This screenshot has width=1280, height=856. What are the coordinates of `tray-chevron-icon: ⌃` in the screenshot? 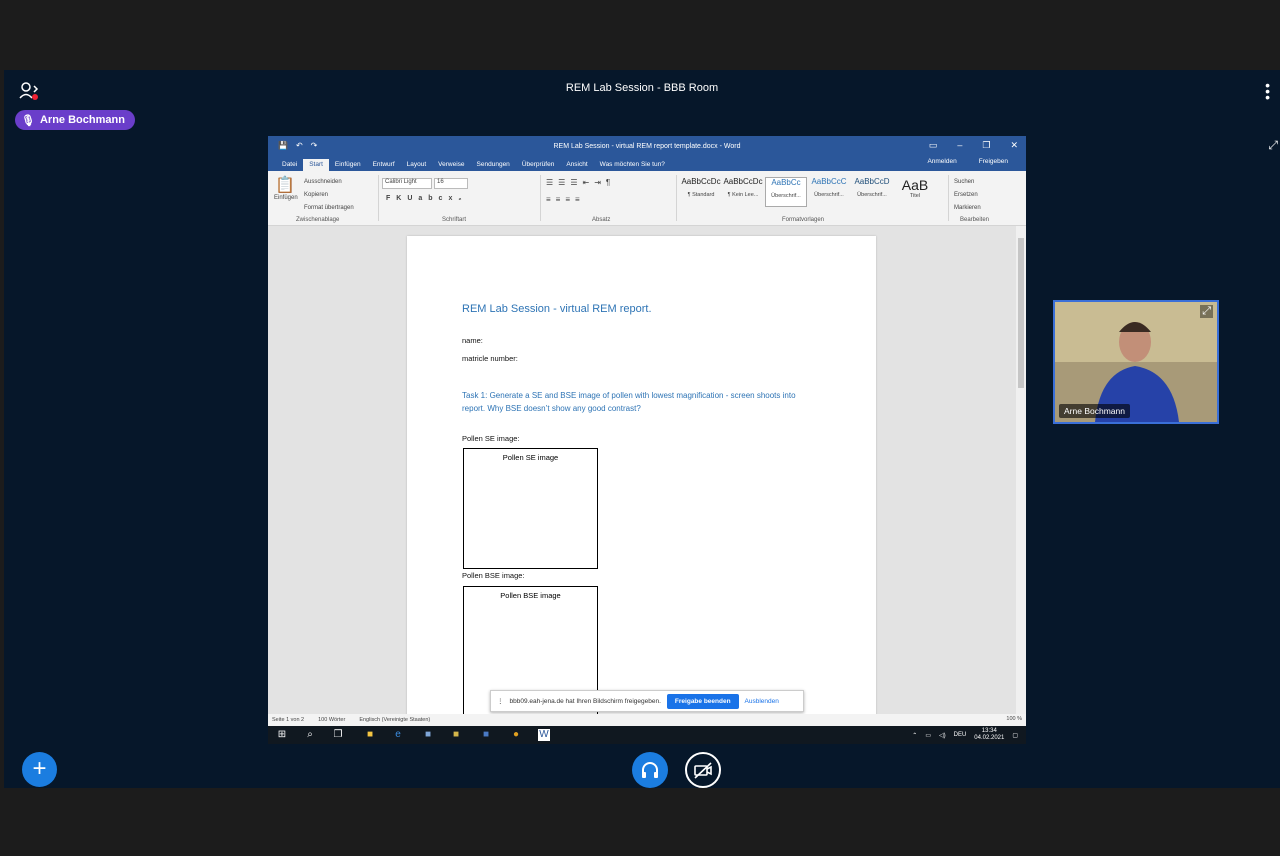 It's located at (914, 735).